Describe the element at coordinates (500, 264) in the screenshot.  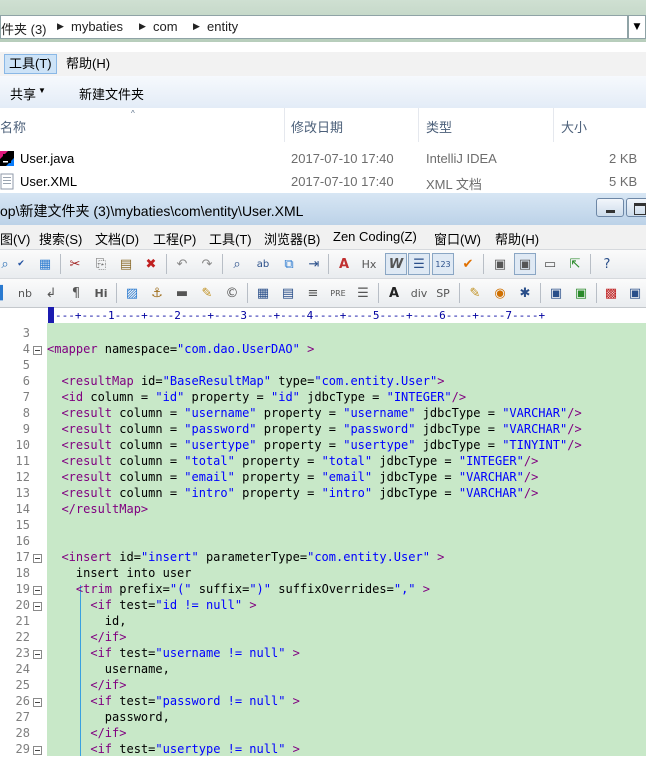
I see `file-panel-icon: ▣` at that location.